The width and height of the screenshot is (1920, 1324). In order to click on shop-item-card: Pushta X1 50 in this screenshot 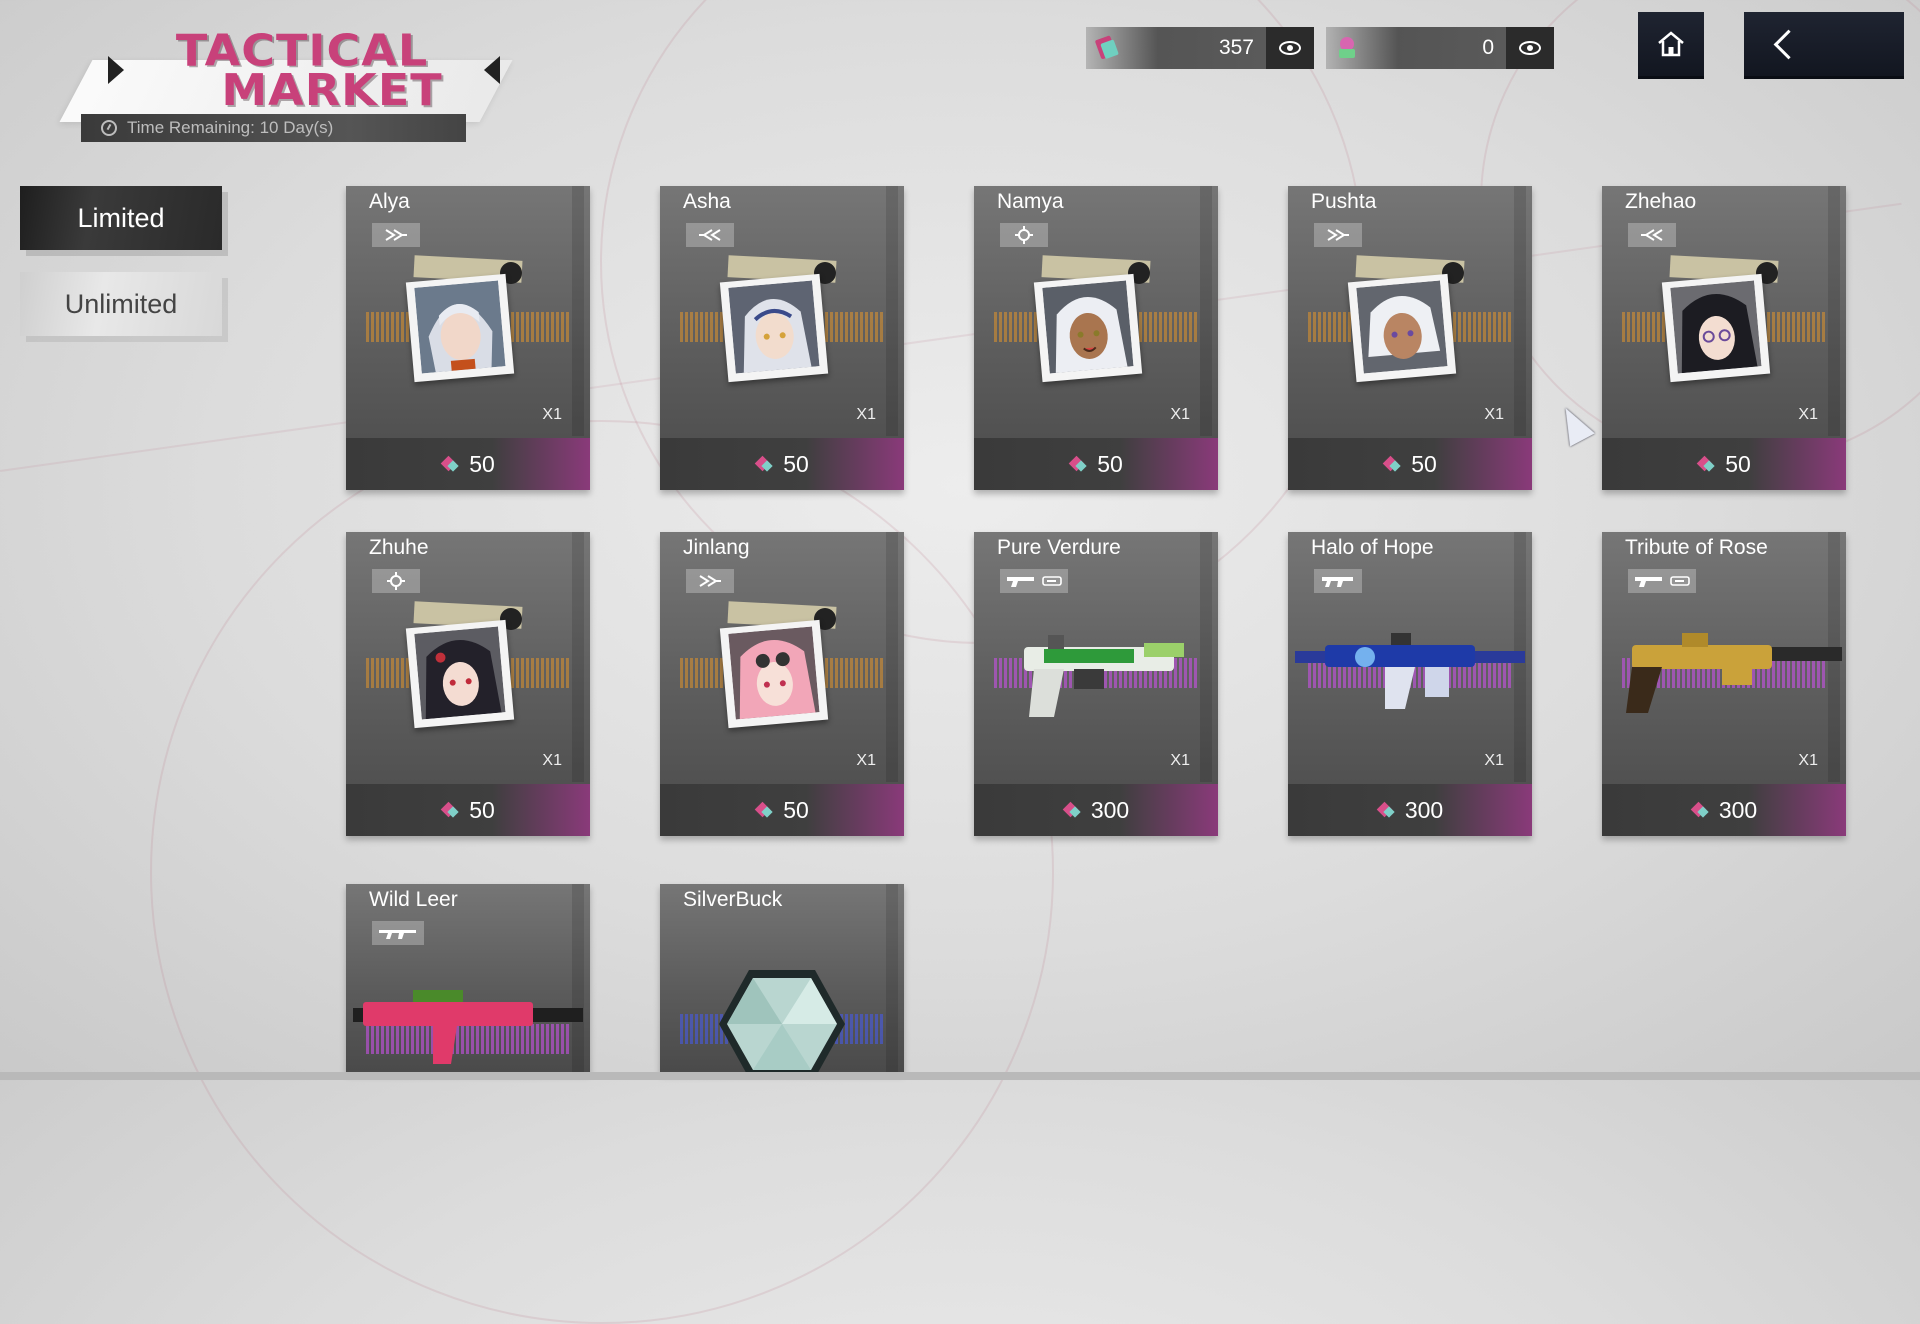, I will do `click(1410, 338)`.